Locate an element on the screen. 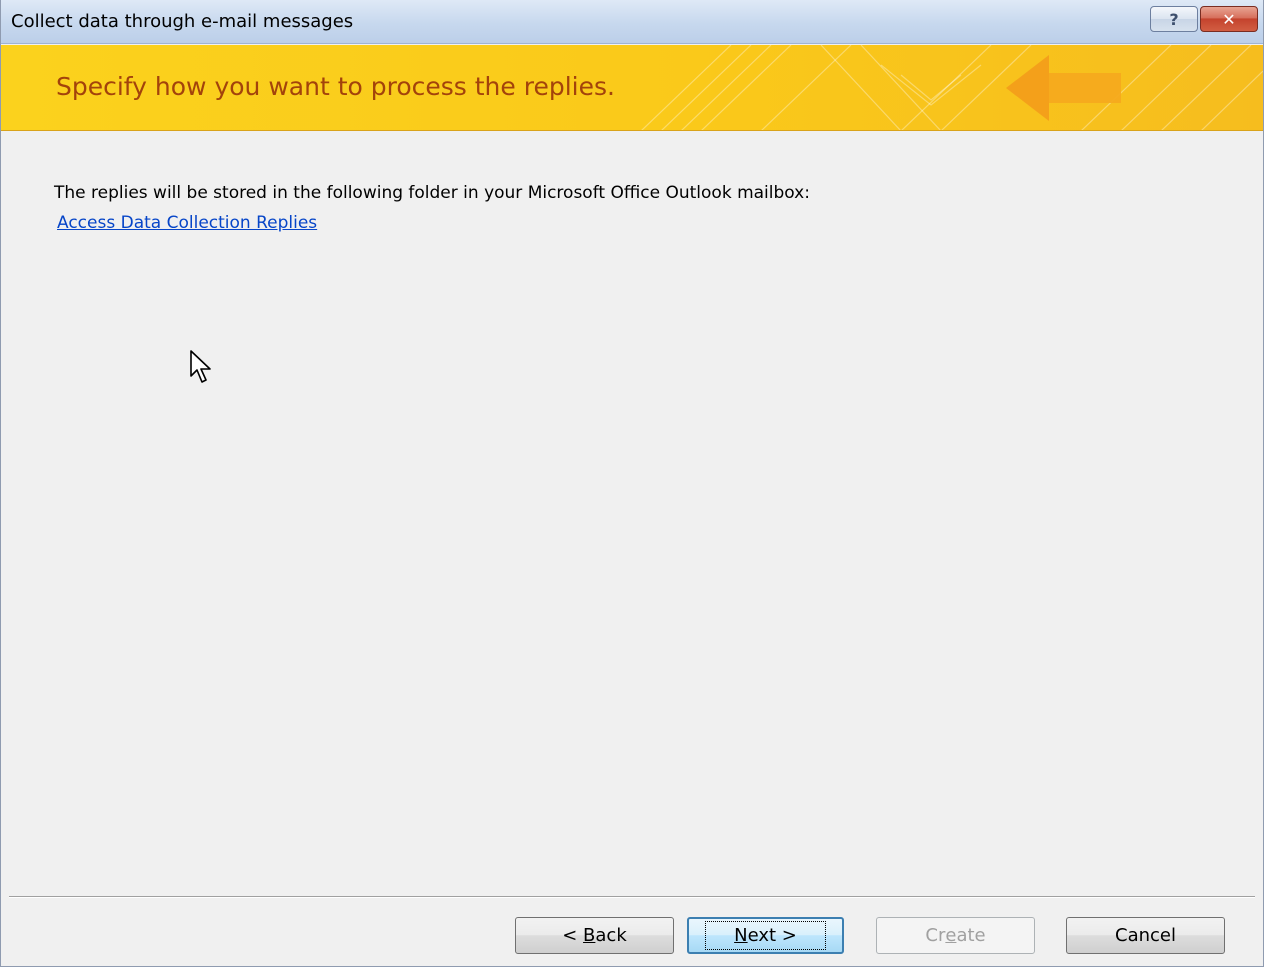 The image size is (1264, 967). cancel-button-label: Cancel is located at coordinates (1145, 935).